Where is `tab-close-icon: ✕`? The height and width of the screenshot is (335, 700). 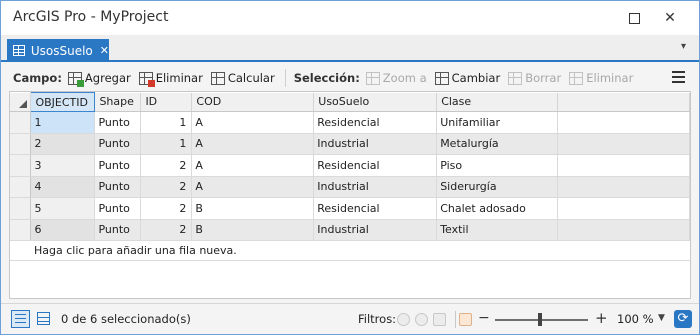
tab-close-icon: ✕ is located at coordinates (104, 50).